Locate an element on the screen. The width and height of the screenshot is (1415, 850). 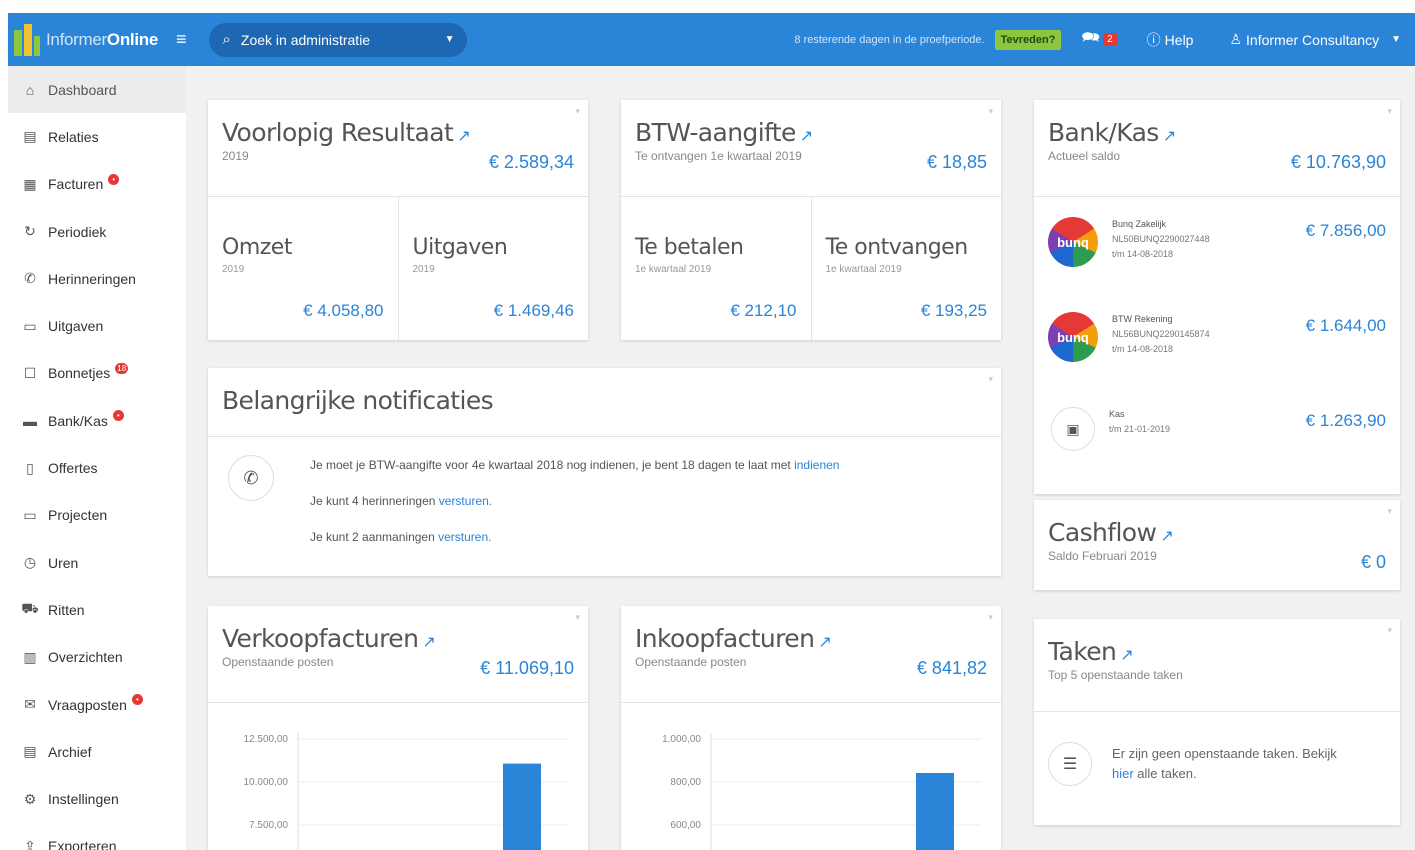
notification-badge: • is located at coordinates (114, 179).